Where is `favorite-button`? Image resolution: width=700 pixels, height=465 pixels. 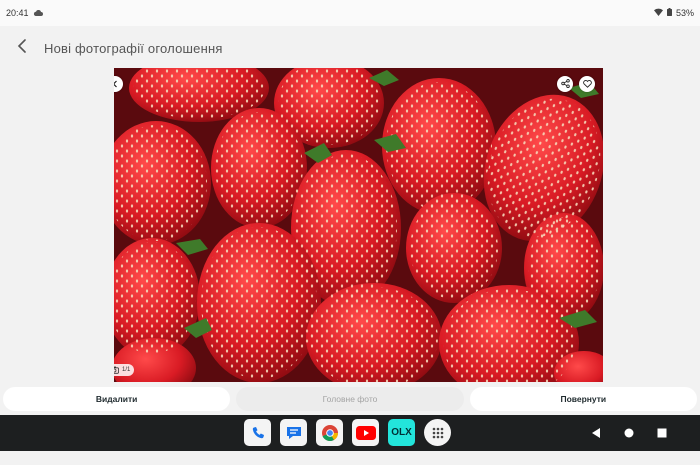
favorite-button is located at coordinates (587, 84).